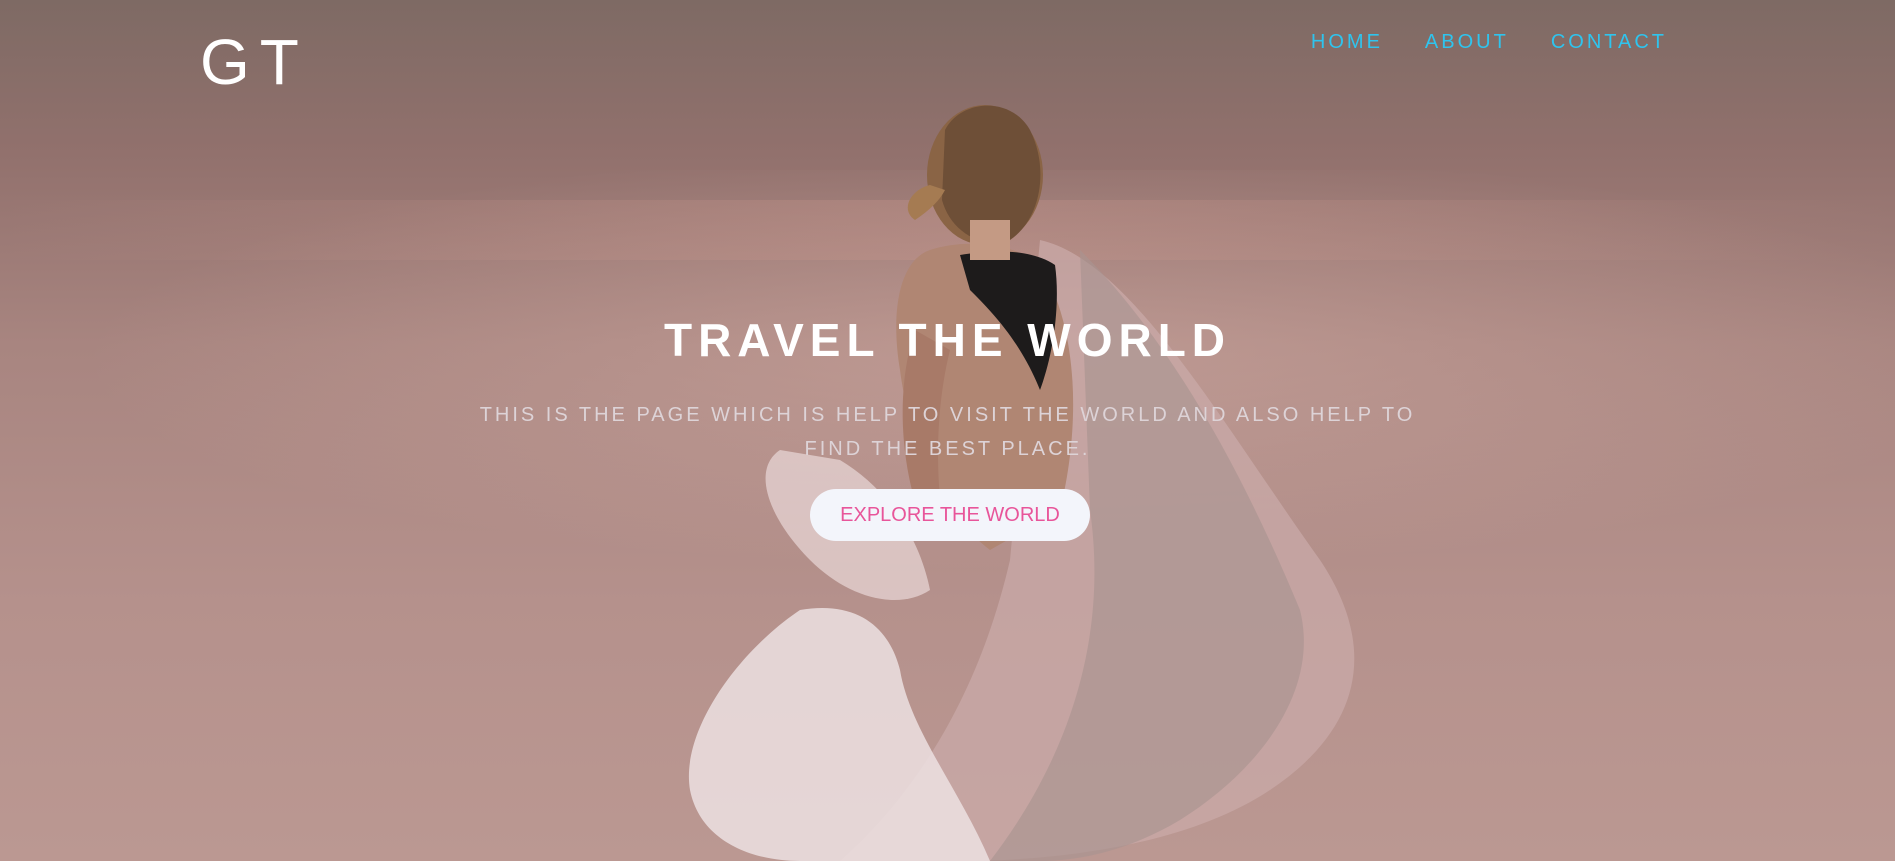  Describe the element at coordinates (950, 515) in the screenshot. I see `explore-the-world-button: EXPLORE THE WORLD` at that location.